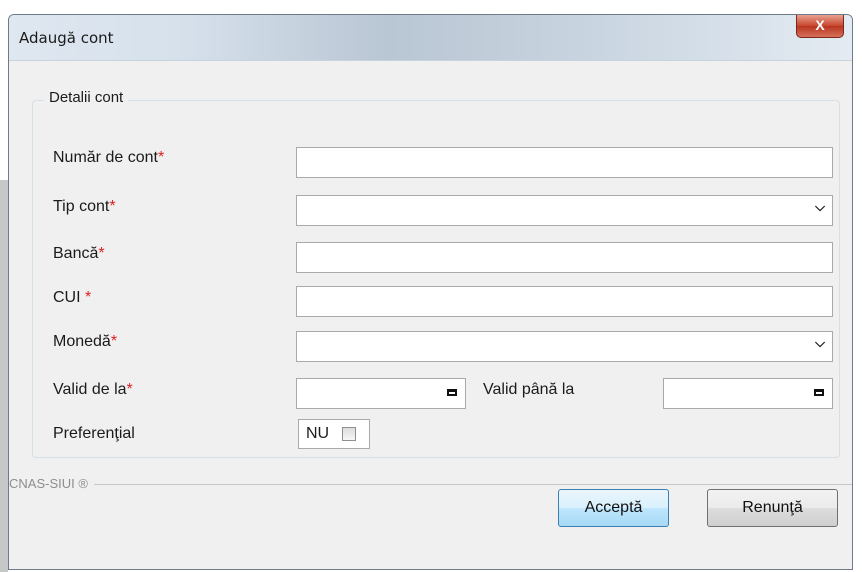 Image resolution: width=862 pixels, height=572 pixels. Describe the element at coordinates (4, 376) in the screenshot. I see `background-window-edge` at that location.